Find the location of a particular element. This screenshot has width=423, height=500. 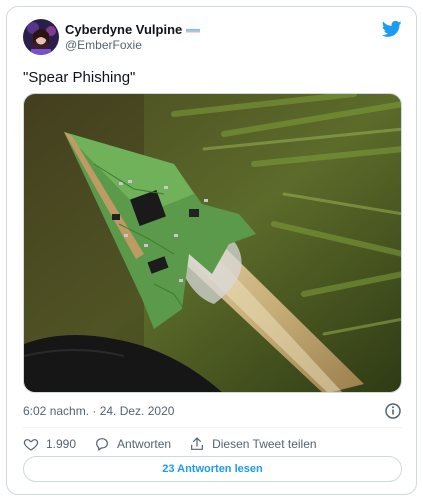

avatar-image is located at coordinates (41, 37).